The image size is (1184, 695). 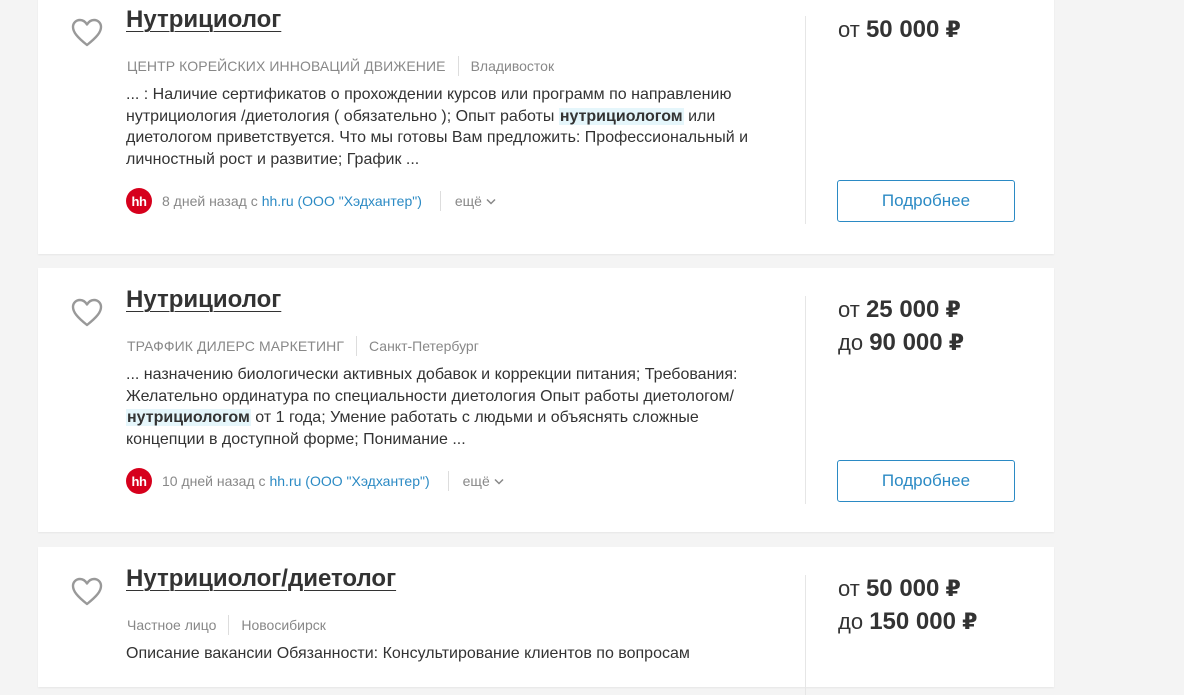 I want to click on company-name: ЦЕНТР КОРЕЙСКИХ ИННОВАЦИЙ ДВИЖЕНИЕ, so click(x=286, y=66).